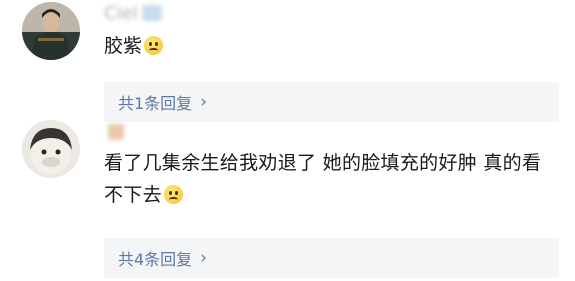  Describe the element at coordinates (331, 258) in the screenshot. I see `view-replies-button: 共4条回复 ›` at that location.